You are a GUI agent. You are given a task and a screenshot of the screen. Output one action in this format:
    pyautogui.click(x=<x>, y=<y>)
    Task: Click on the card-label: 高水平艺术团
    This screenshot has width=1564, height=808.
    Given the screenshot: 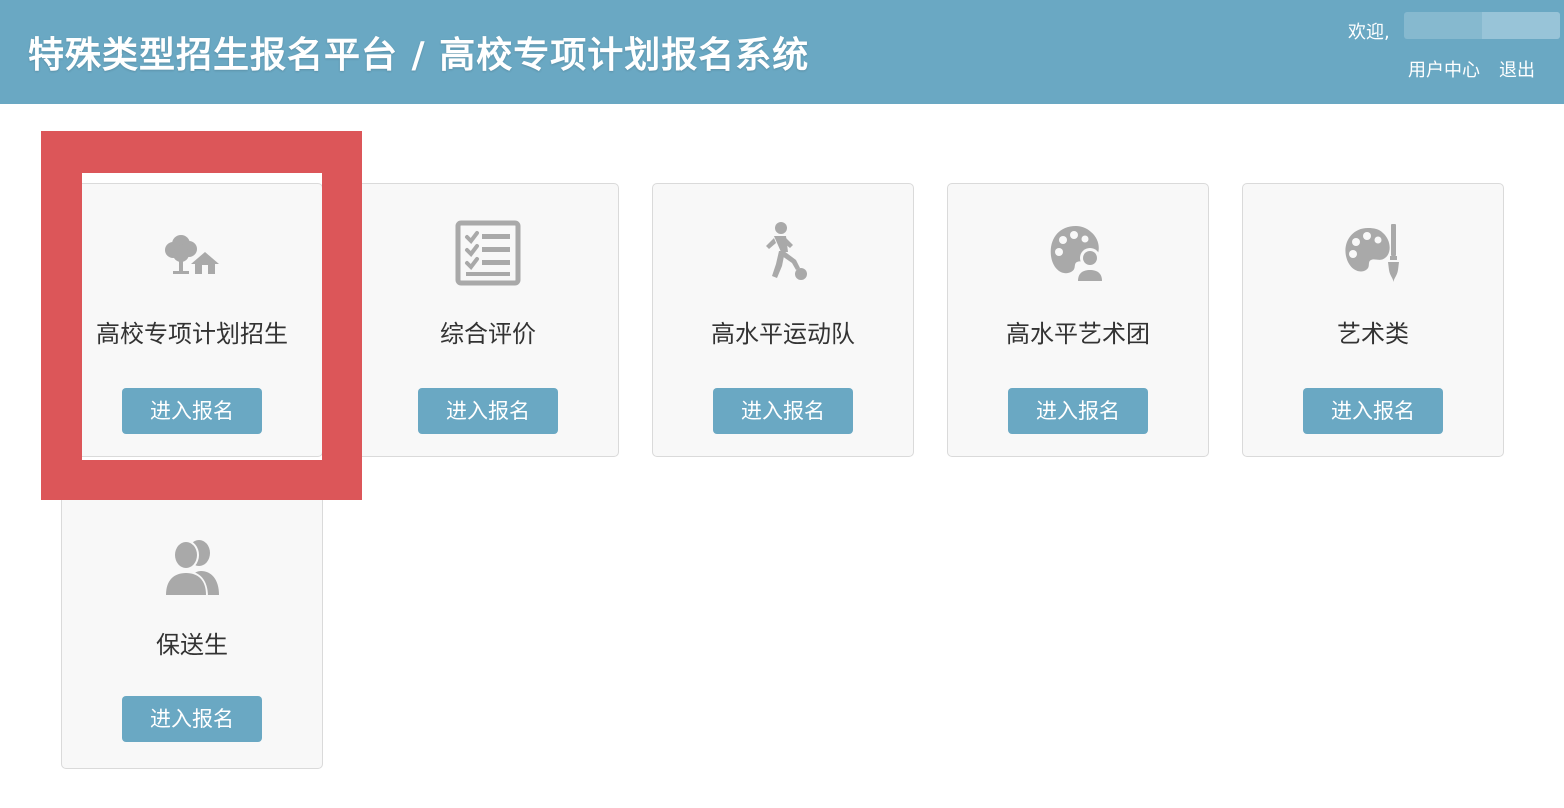 What is the action you would take?
    pyautogui.click(x=1078, y=334)
    